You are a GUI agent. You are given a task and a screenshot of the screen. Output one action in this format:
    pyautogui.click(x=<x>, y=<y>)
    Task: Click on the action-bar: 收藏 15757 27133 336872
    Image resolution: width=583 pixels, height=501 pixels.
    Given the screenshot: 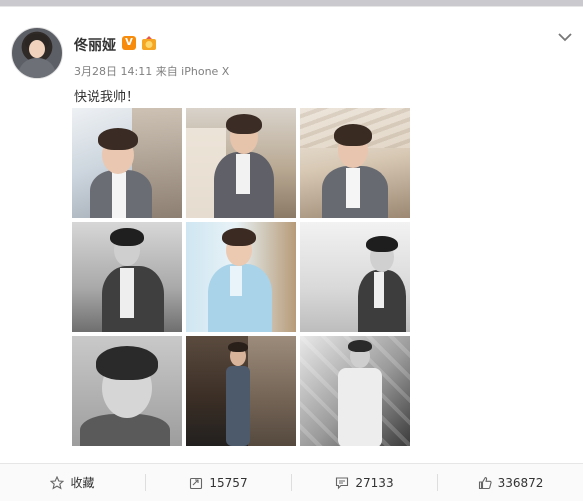 What is the action you would take?
    pyautogui.click(x=291, y=482)
    